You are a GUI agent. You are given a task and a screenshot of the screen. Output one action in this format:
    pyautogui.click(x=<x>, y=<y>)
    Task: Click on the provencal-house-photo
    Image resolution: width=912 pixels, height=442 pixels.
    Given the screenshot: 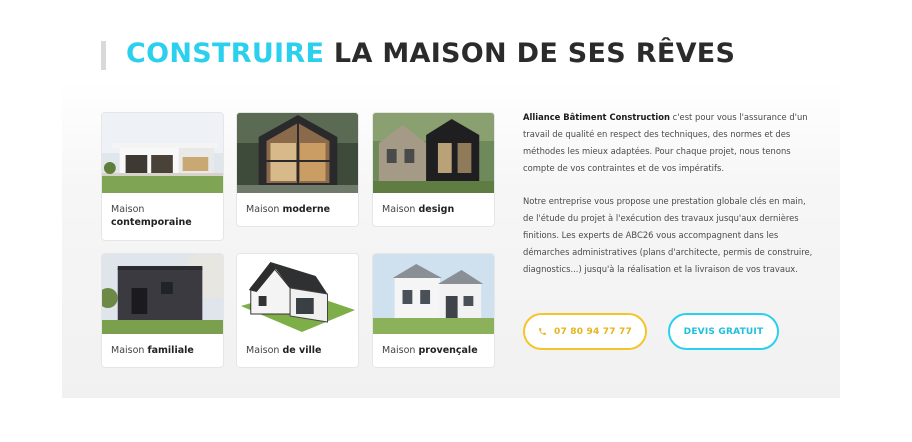 What is the action you would take?
    pyautogui.click(x=433, y=294)
    